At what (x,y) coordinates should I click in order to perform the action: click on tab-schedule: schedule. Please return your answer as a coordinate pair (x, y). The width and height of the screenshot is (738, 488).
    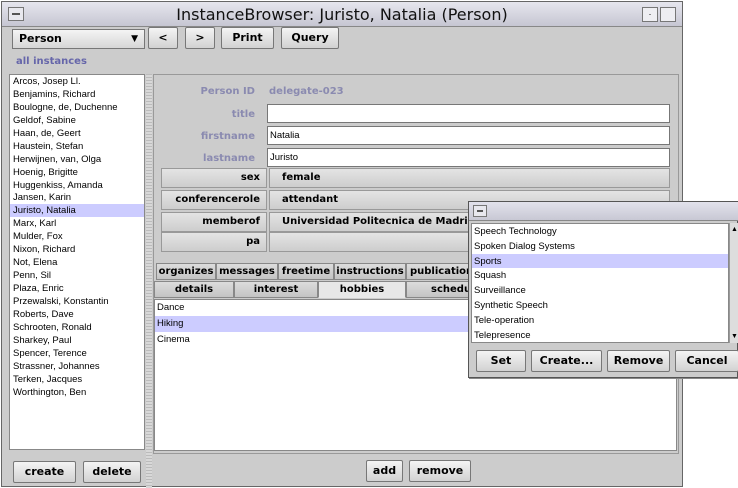
    Looking at the image, I should click on (441, 289).